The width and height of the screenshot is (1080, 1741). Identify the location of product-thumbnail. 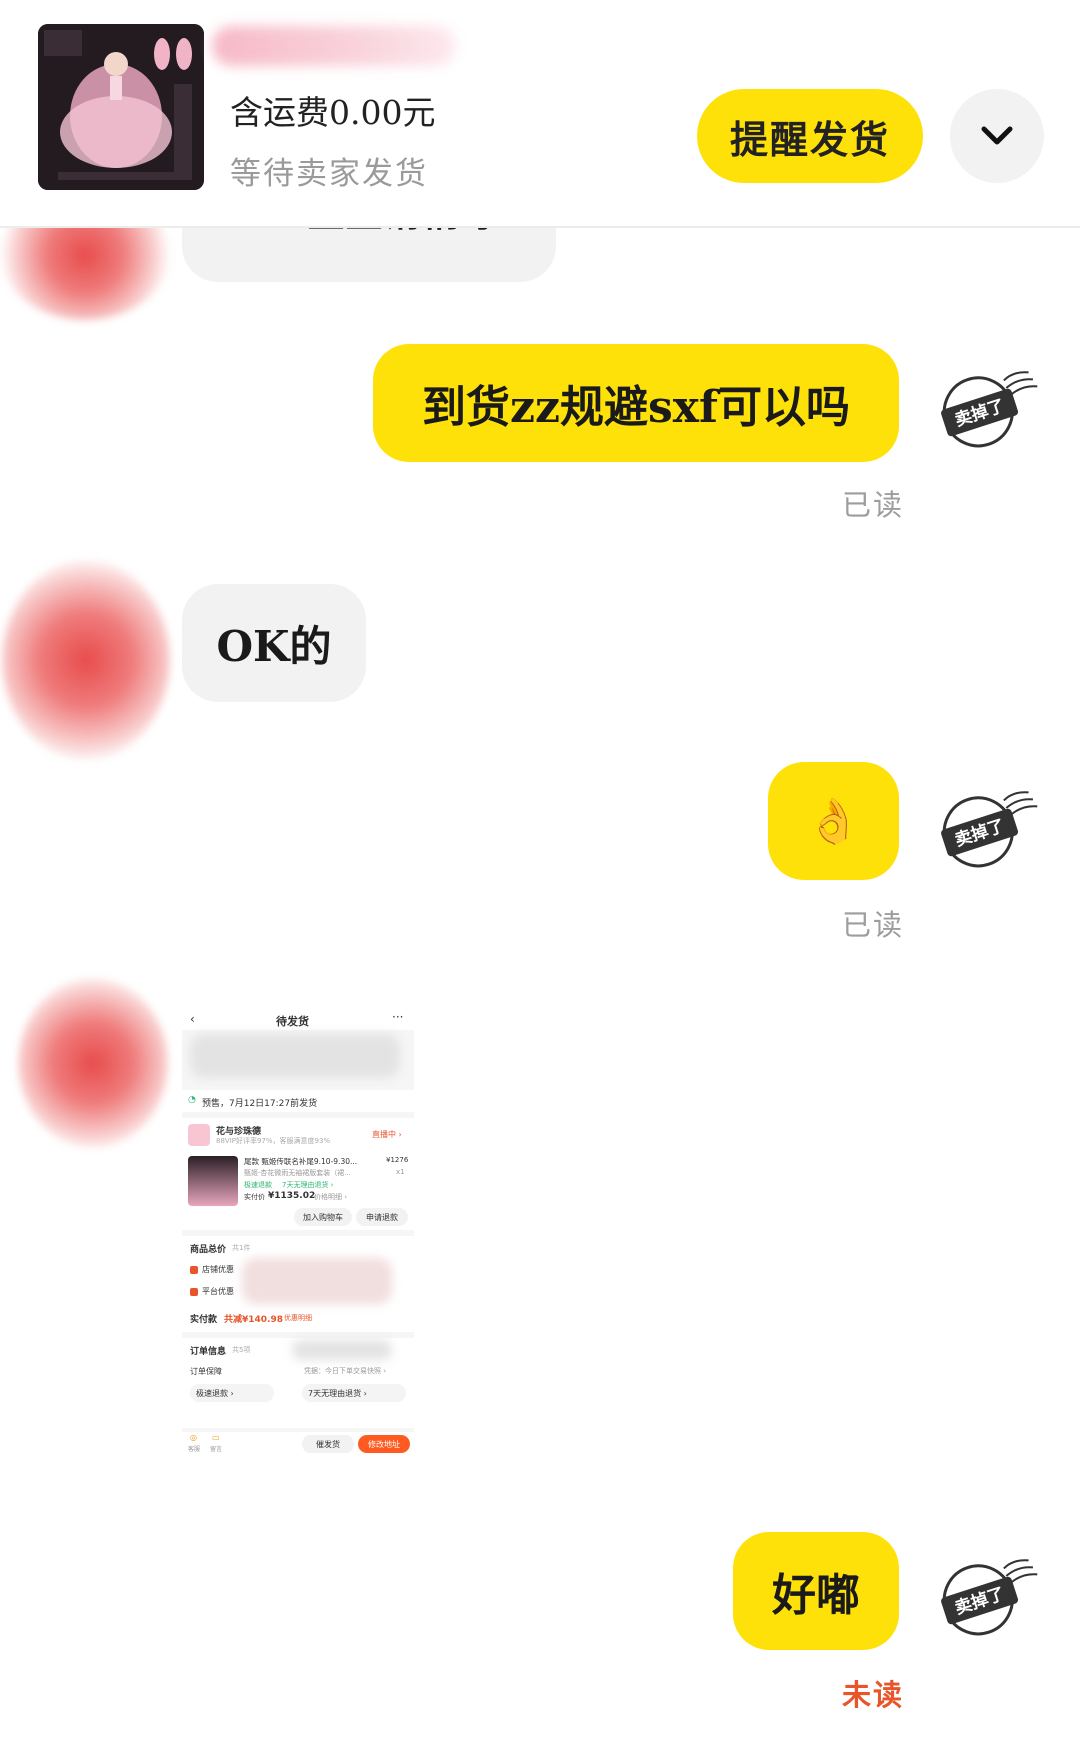
(121, 107).